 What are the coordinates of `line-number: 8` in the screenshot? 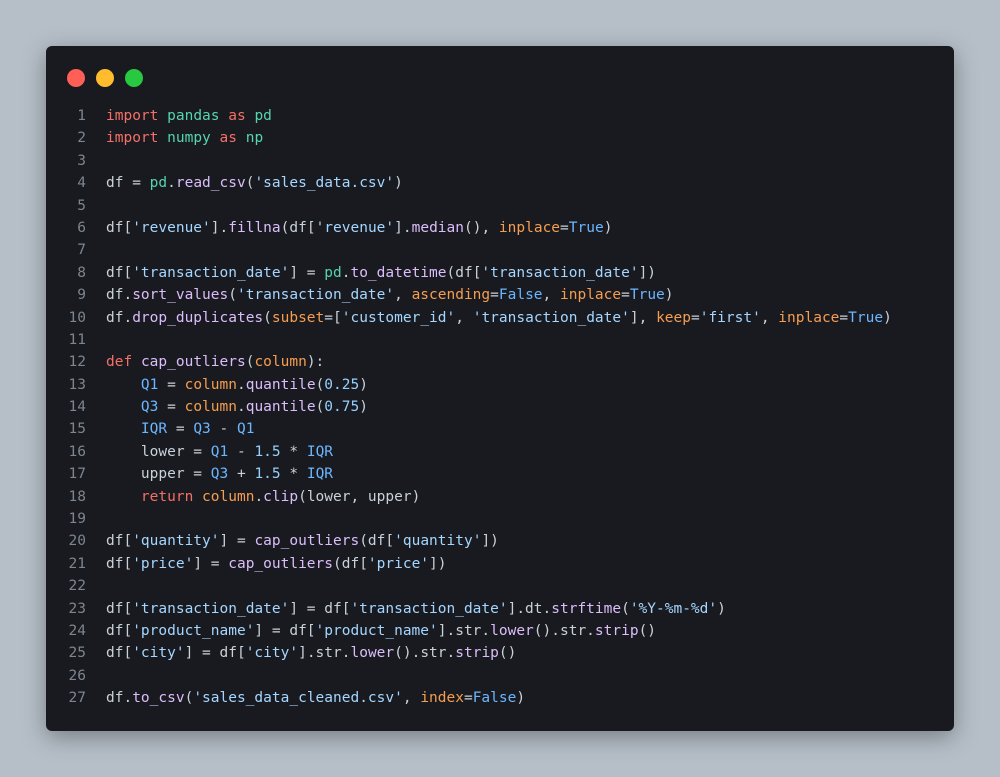 It's located at (81, 272).